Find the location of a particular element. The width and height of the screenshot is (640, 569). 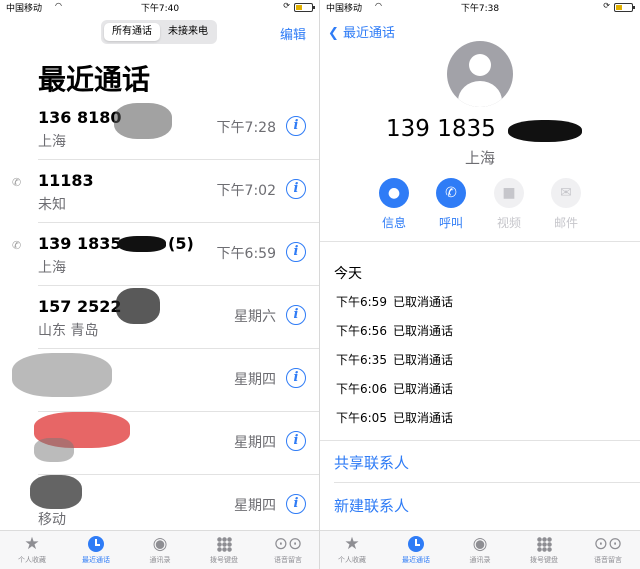

edit-button: 编辑 is located at coordinates (293, 33).